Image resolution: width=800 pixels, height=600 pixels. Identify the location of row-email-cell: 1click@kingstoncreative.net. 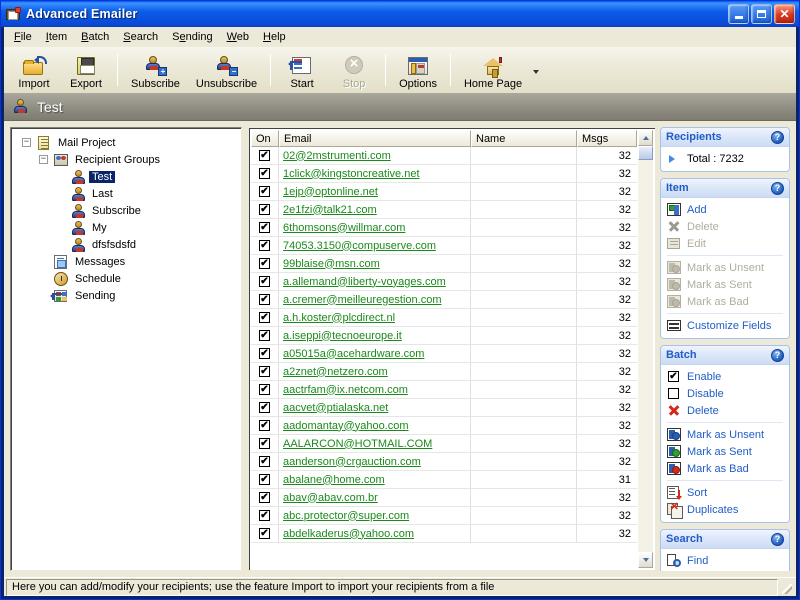
(375, 174).